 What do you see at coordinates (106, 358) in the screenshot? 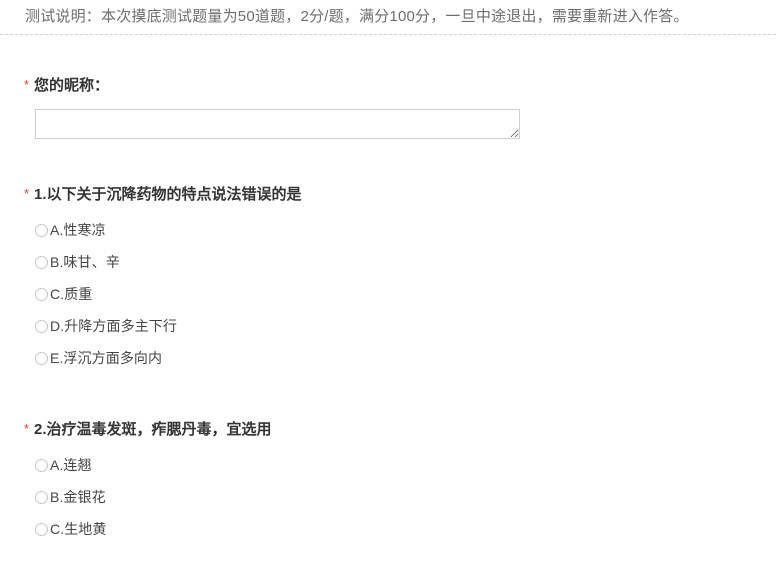
I see `option-label: E.浮沉方面多向内` at bounding box center [106, 358].